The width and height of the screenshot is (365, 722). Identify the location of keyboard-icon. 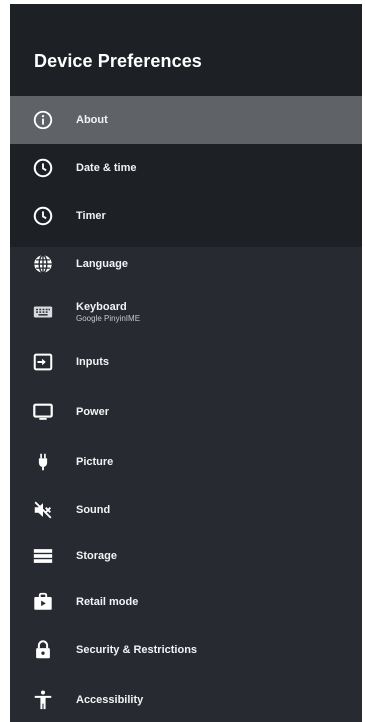
(43, 312).